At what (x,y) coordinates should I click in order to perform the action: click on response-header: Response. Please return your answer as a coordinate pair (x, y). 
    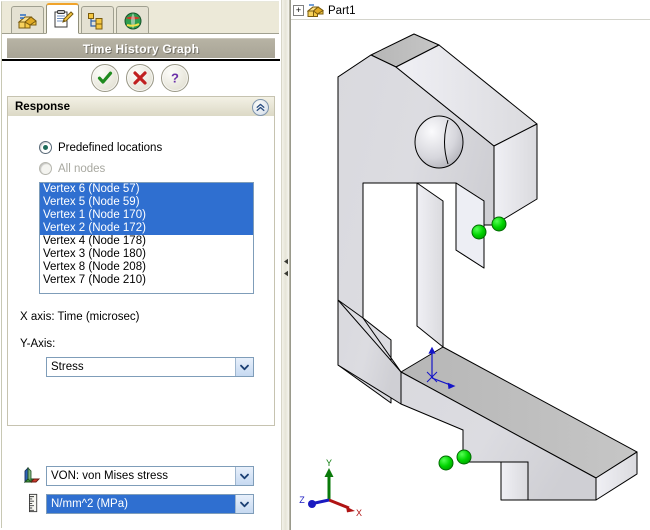
    Looking at the image, I should click on (141, 107).